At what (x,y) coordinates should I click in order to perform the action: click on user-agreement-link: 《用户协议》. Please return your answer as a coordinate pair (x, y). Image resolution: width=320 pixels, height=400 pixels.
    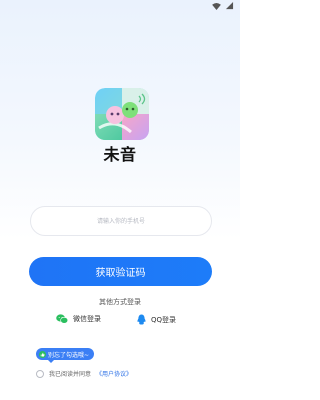
    Looking at the image, I should click on (114, 373).